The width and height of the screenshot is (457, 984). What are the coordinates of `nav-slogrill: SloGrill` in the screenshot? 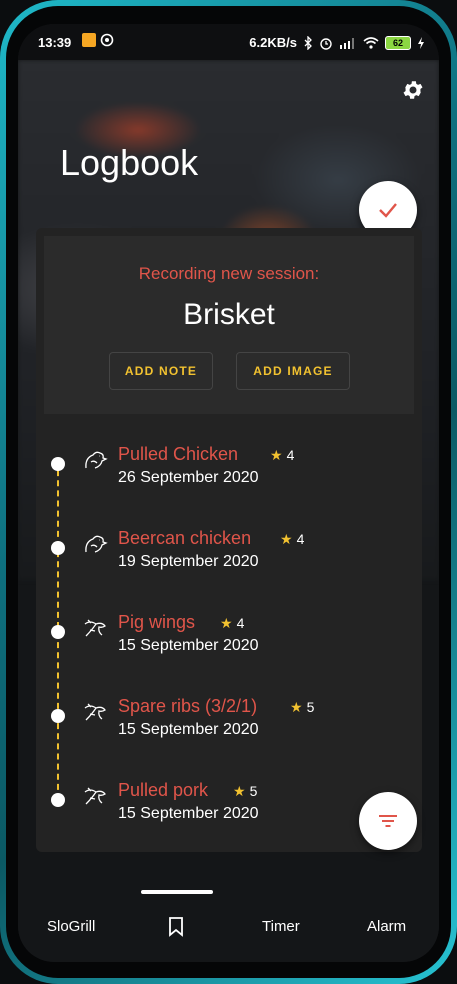 It's located at (71, 926).